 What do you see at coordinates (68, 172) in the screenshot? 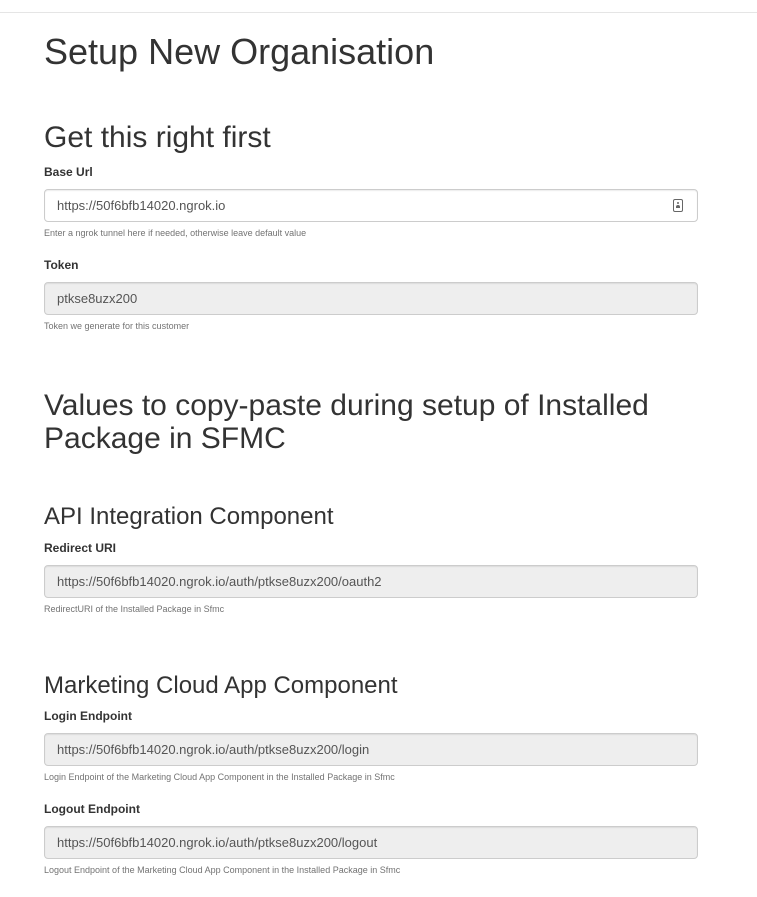
I see `base-url-label: Base Url` at bounding box center [68, 172].